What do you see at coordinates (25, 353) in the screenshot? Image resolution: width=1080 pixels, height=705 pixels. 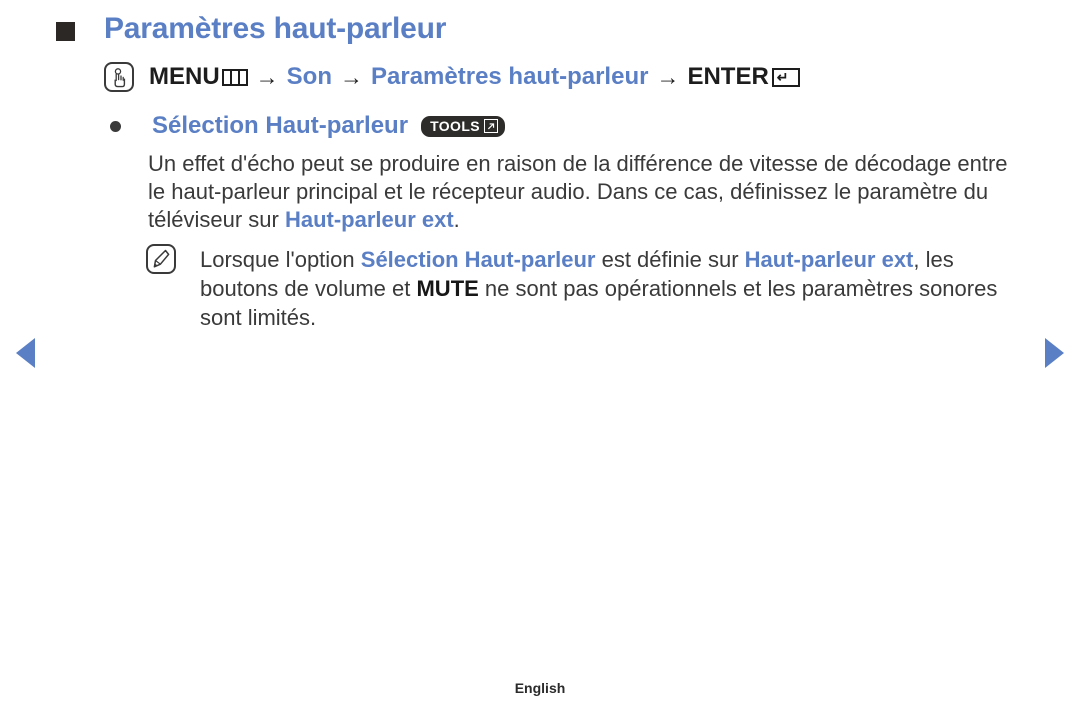 I see `prev-arrow-icon` at bounding box center [25, 353].